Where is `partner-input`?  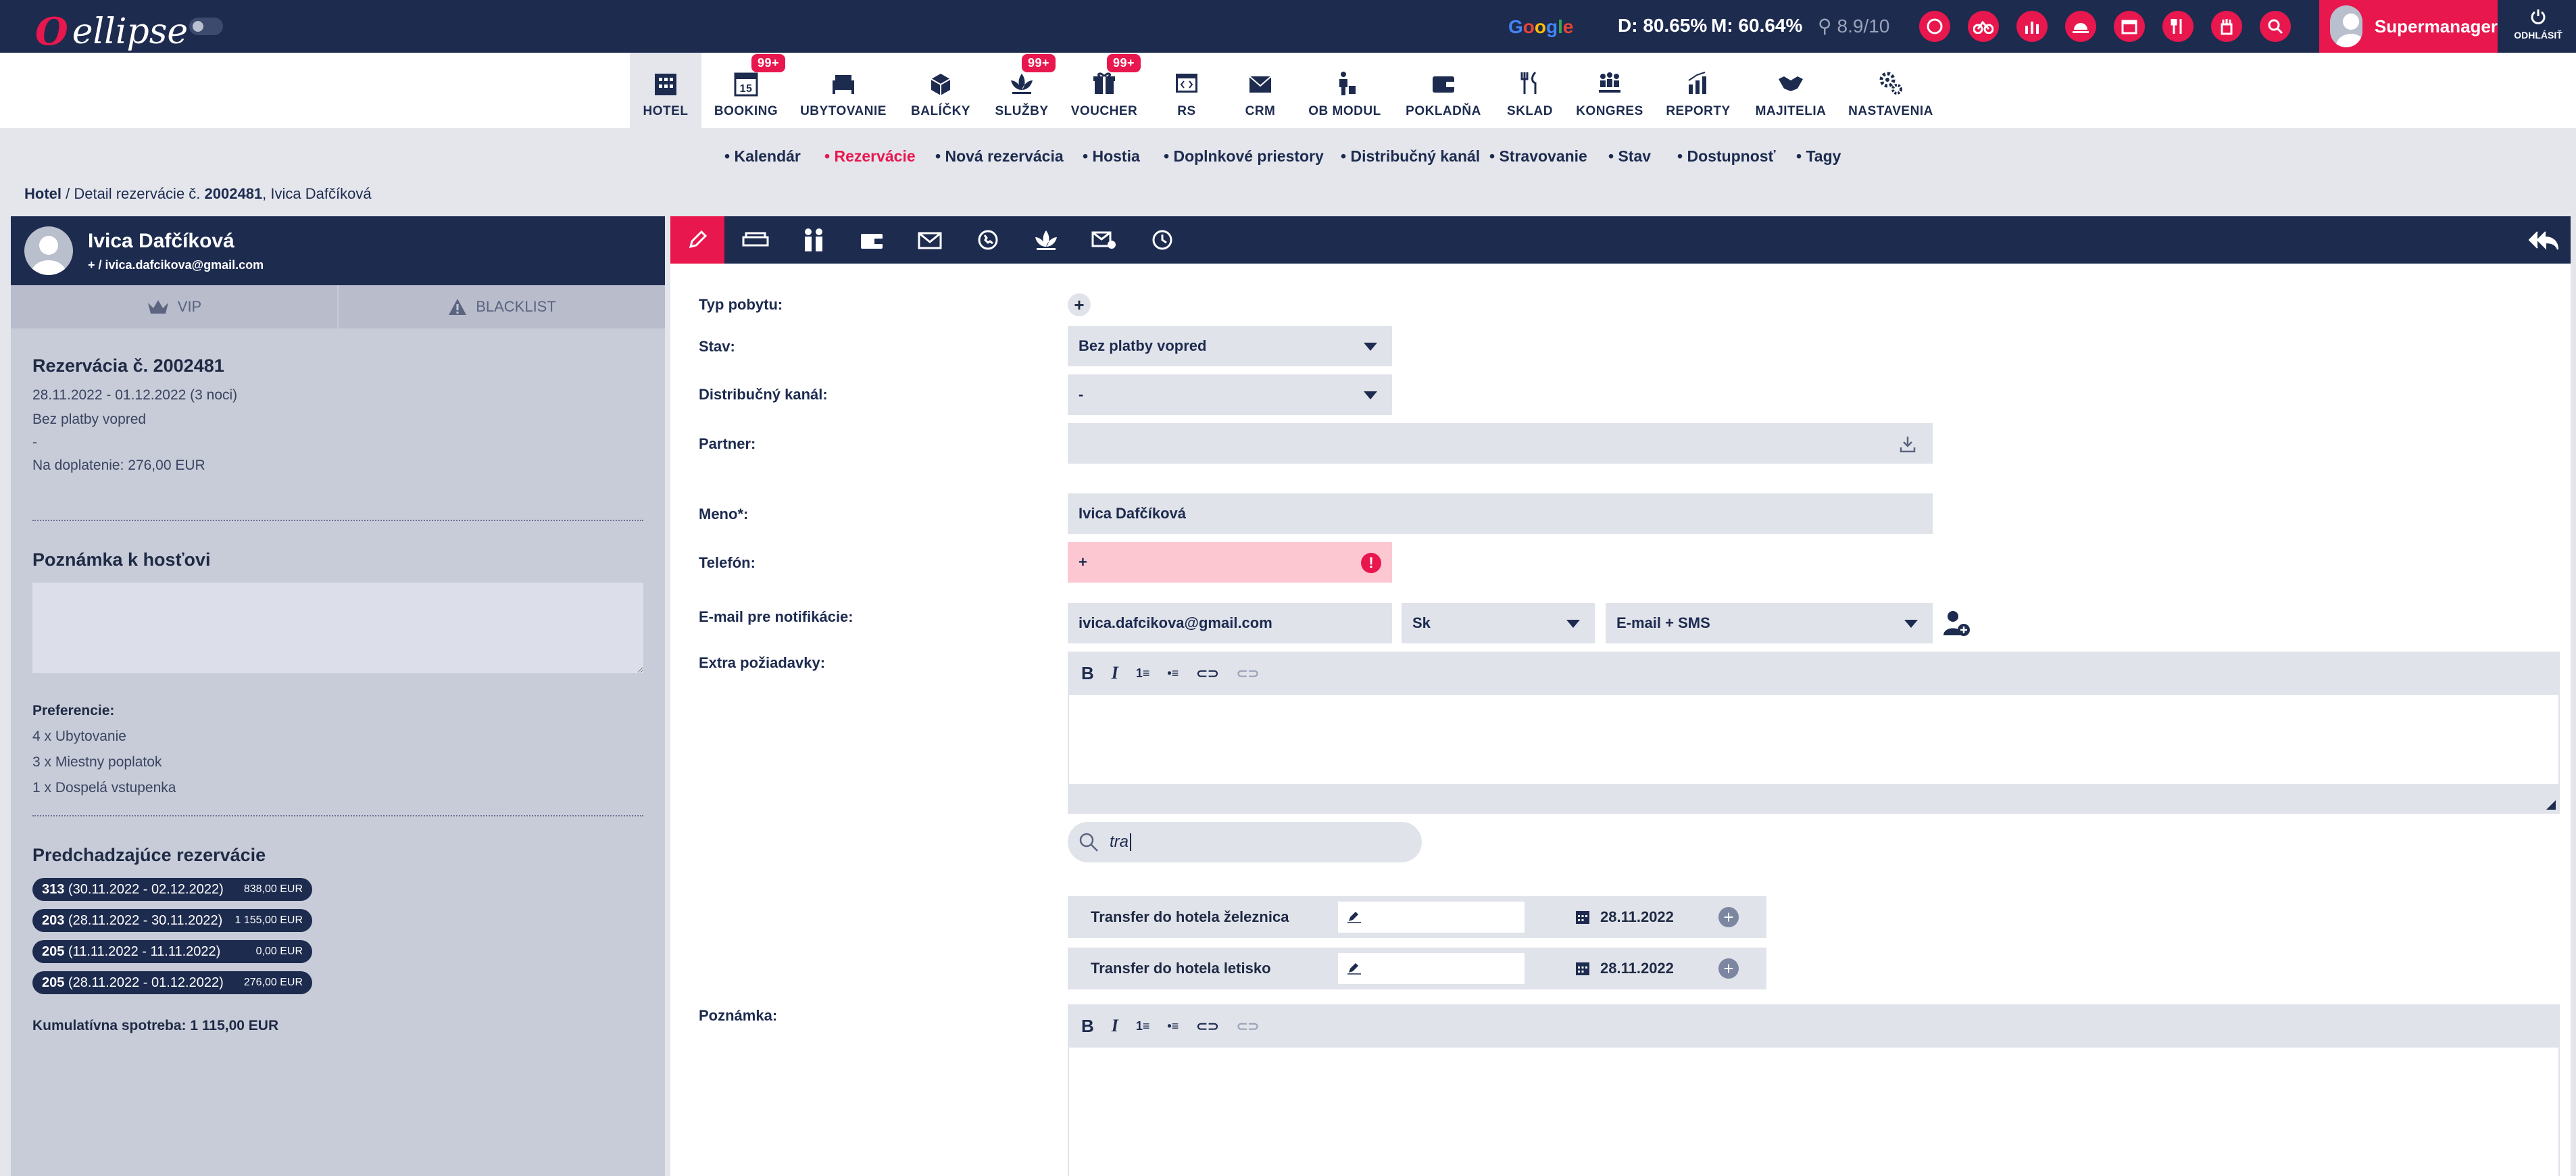 partner-input is located at coordinates (1500, 443).